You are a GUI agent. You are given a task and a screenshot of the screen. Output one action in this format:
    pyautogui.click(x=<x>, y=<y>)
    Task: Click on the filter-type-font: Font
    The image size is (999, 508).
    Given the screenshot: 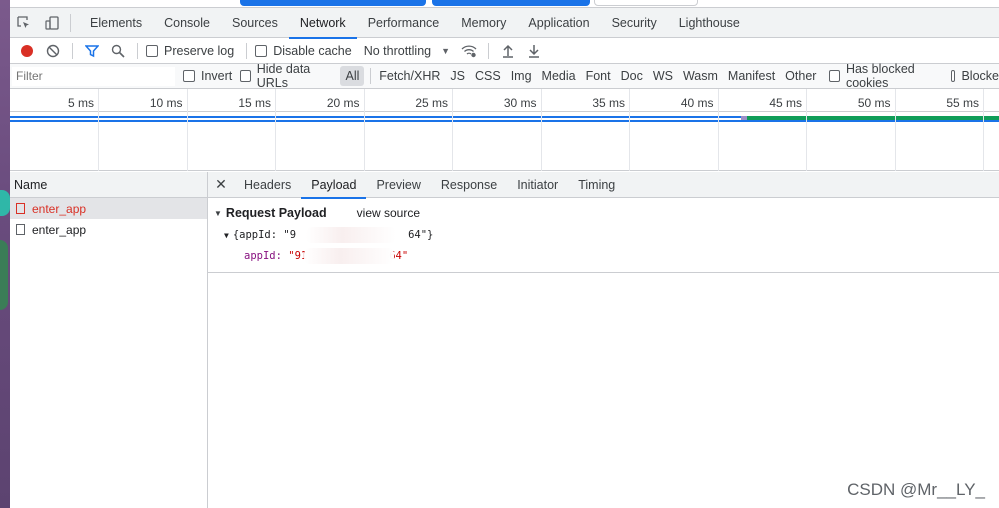 What is the action you would take?
    pyautogui.click(x=598, y=76)
    